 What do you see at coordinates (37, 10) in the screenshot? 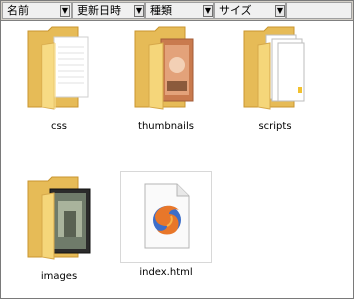
I see `column-name: 名前 ▼` at bounding box center [37, 10].